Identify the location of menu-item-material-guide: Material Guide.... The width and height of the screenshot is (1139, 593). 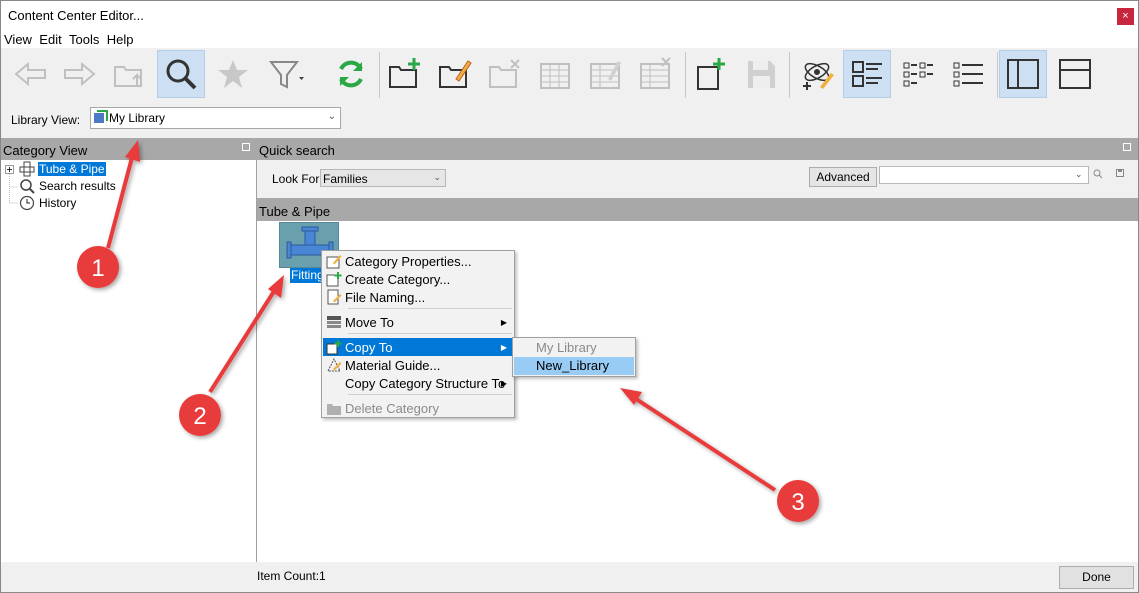
(418, 365).